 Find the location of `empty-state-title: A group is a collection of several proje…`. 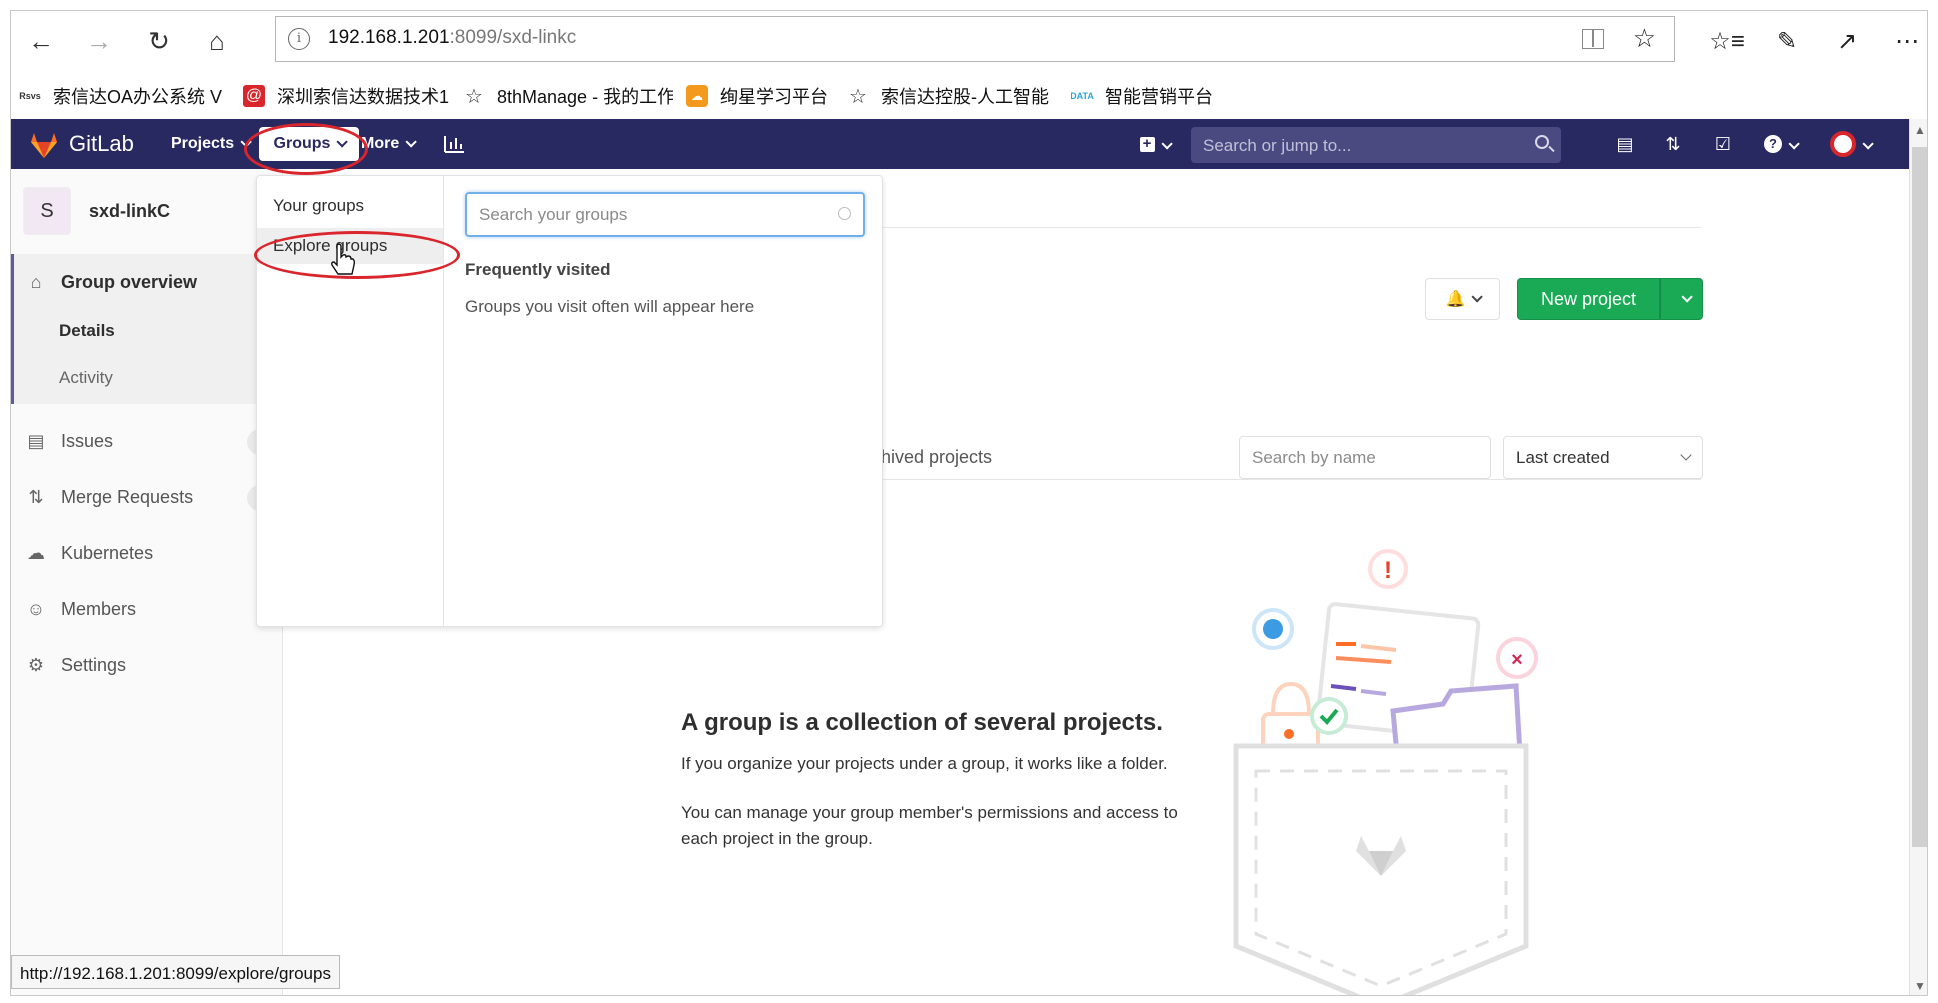

empty-state-title: A group is a collection of several proje… is located at coordinates (922, 722).